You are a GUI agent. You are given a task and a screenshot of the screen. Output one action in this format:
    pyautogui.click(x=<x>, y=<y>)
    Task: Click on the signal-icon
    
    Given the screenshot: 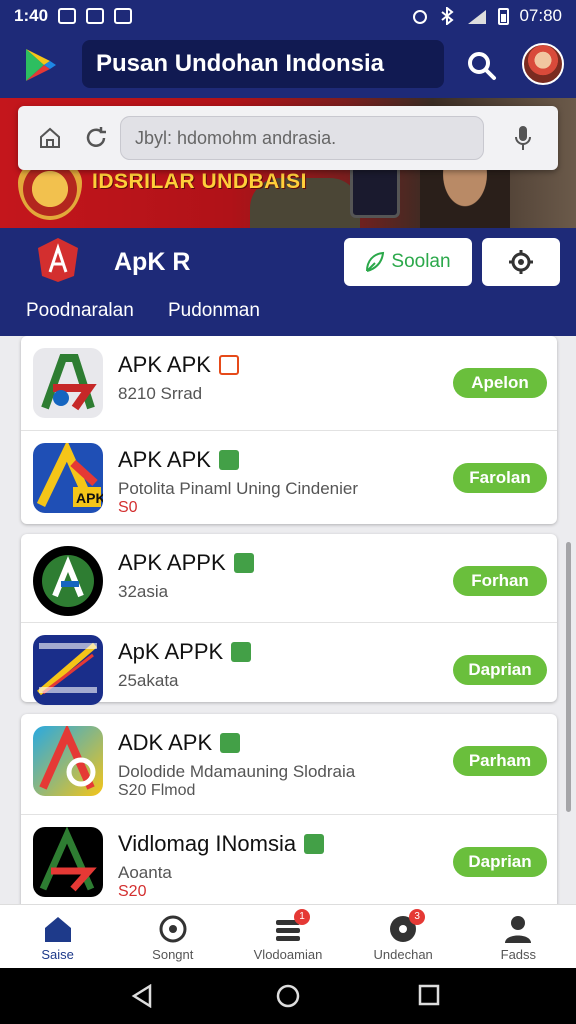 What is the action you would take?
    pyautogui.click(x=477, y=17)
    